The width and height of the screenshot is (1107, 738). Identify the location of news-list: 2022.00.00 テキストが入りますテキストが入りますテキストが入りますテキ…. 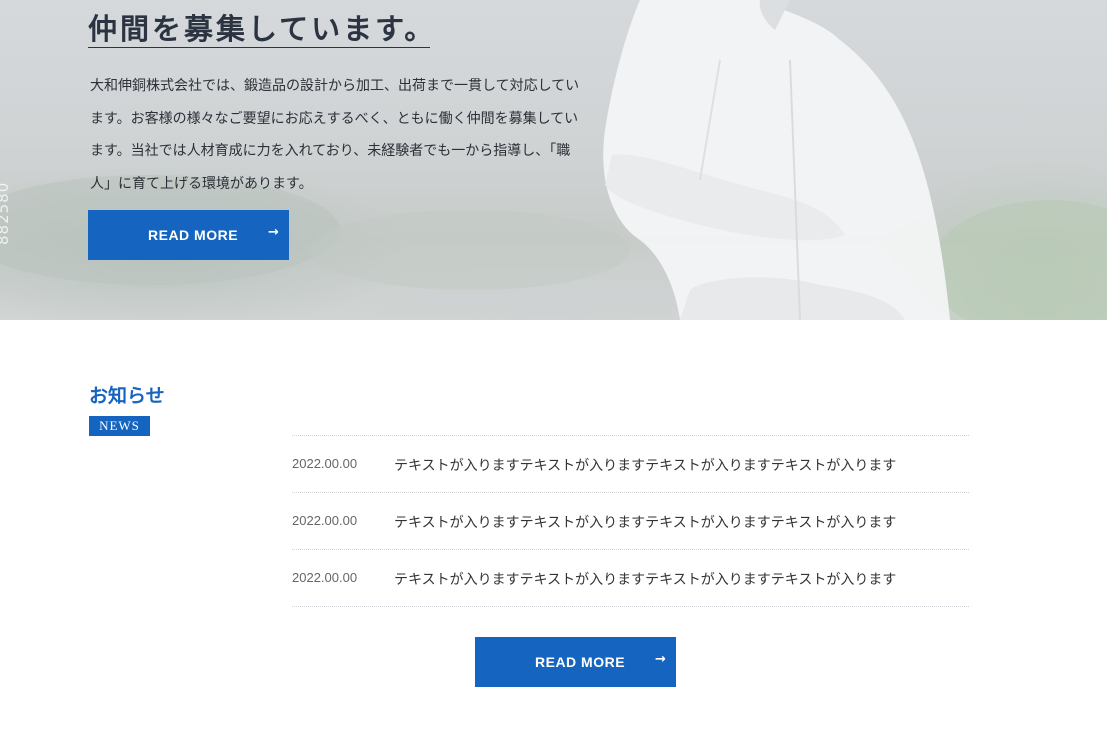
(630, 521).